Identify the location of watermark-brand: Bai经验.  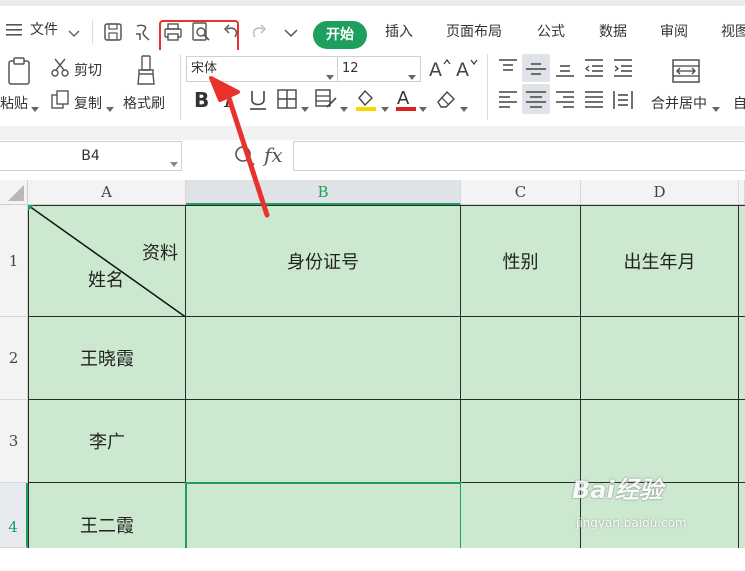
(617, 490).